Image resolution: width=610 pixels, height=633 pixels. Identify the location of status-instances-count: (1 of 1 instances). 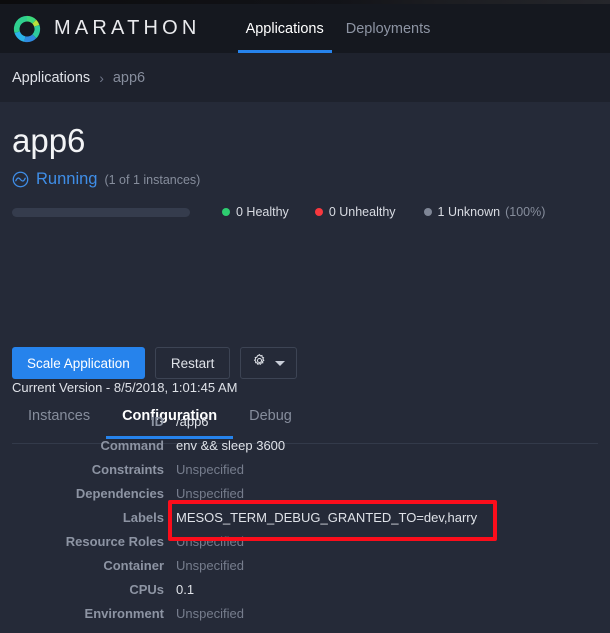
(152, 179).